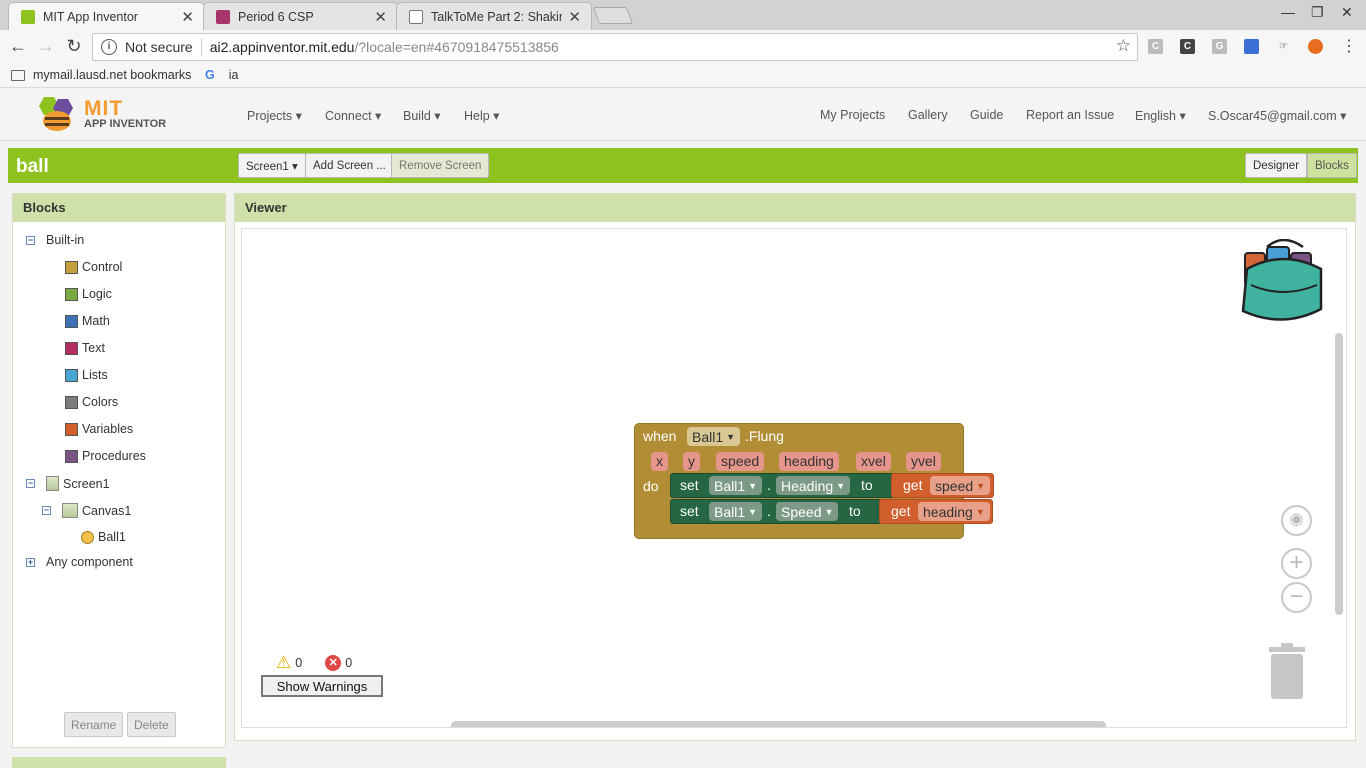  What do you see at coordinates (353, 115) in the screenshot?
I see `connect-menu: Connect ▾` at bounding box center [353, 115].